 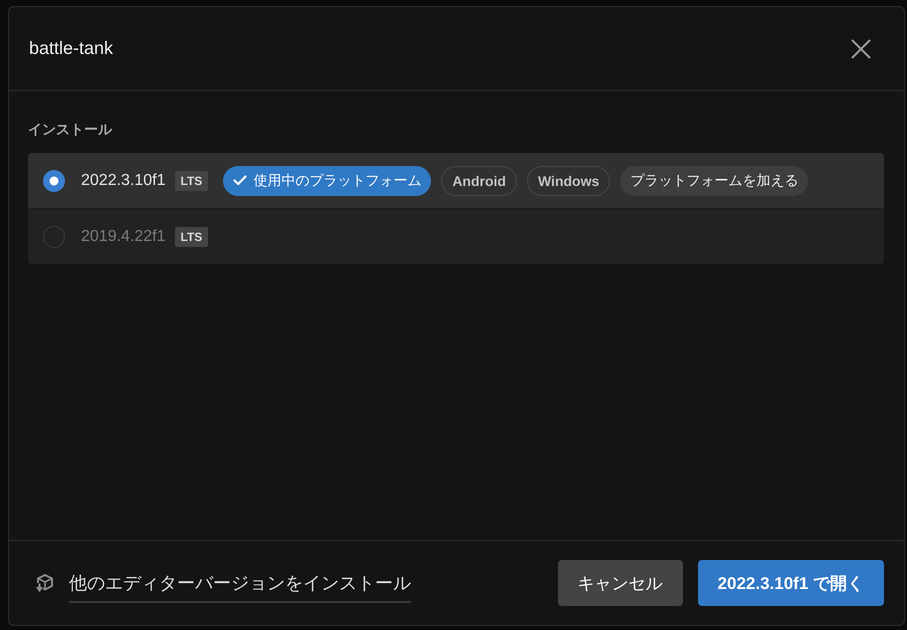 What do you see at coordinates (54, 237) in the screenshot?
I see `radio-icon` at bounding box center [54, 237].